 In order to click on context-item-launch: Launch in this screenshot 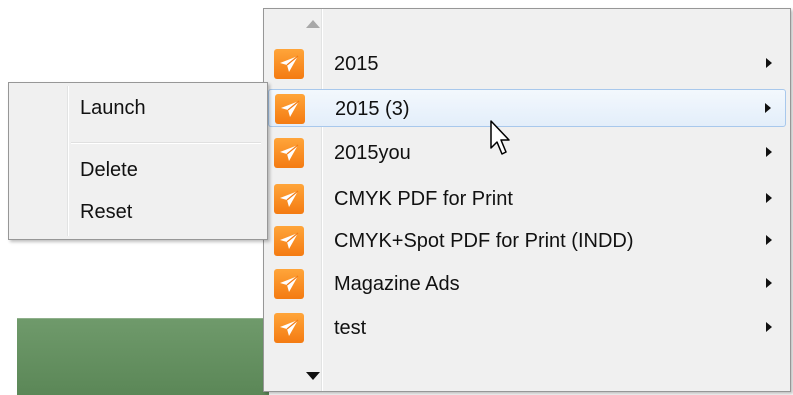, I will do `click(137, 108)`.